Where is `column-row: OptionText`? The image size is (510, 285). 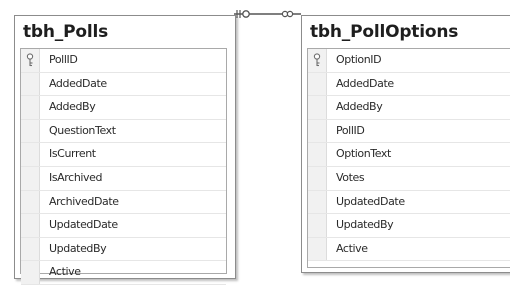
column-row: OptionText is located at coordinates (409, 155).